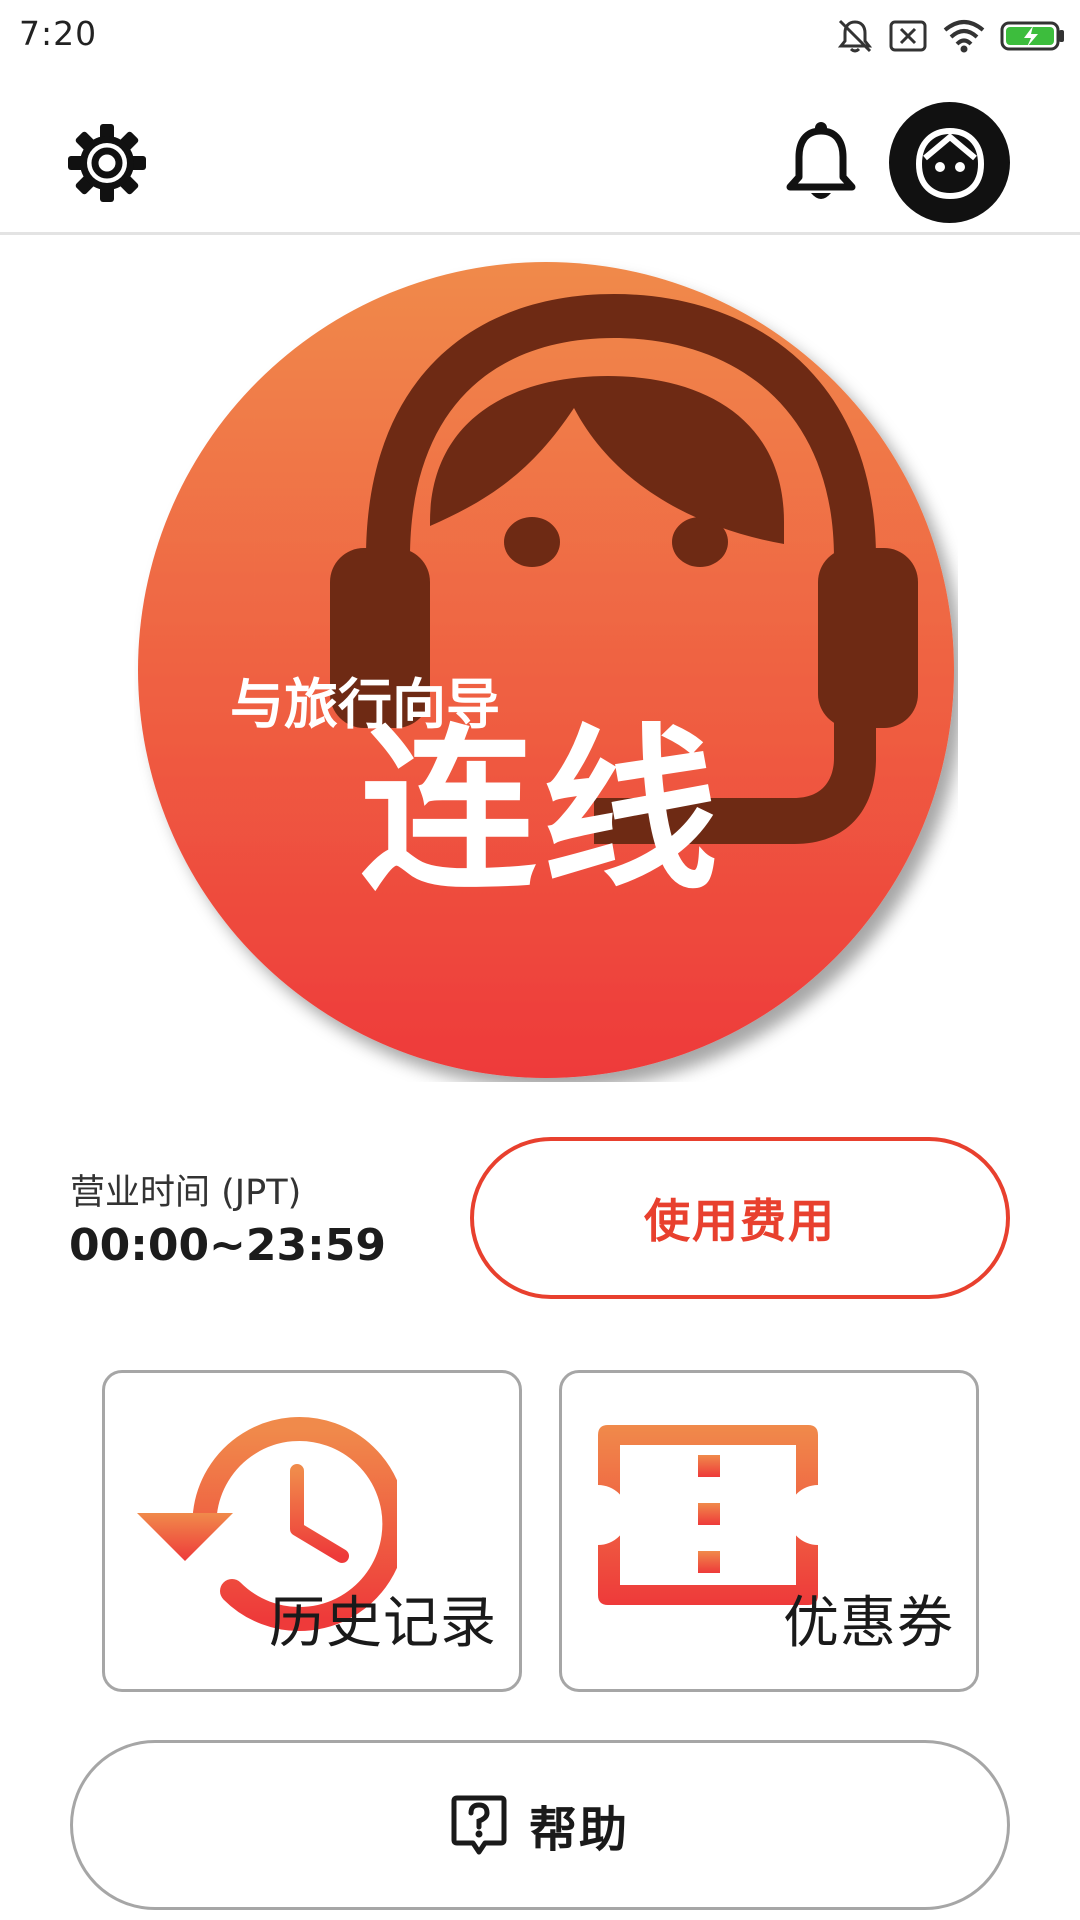 Image resolution: width=1080 pixels, height=1920 pixels. Describe the element at coordinates (479, 1825) in the screenshot. I see `help-question-icon` at that location.